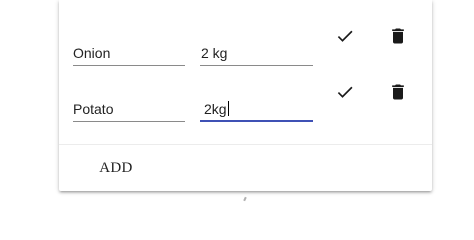 The image size is (474, 240). What do you see at coordinates (129, 111) in the screenshot?
I see `item-name-field: Potato` at bounding box center [129, 111].